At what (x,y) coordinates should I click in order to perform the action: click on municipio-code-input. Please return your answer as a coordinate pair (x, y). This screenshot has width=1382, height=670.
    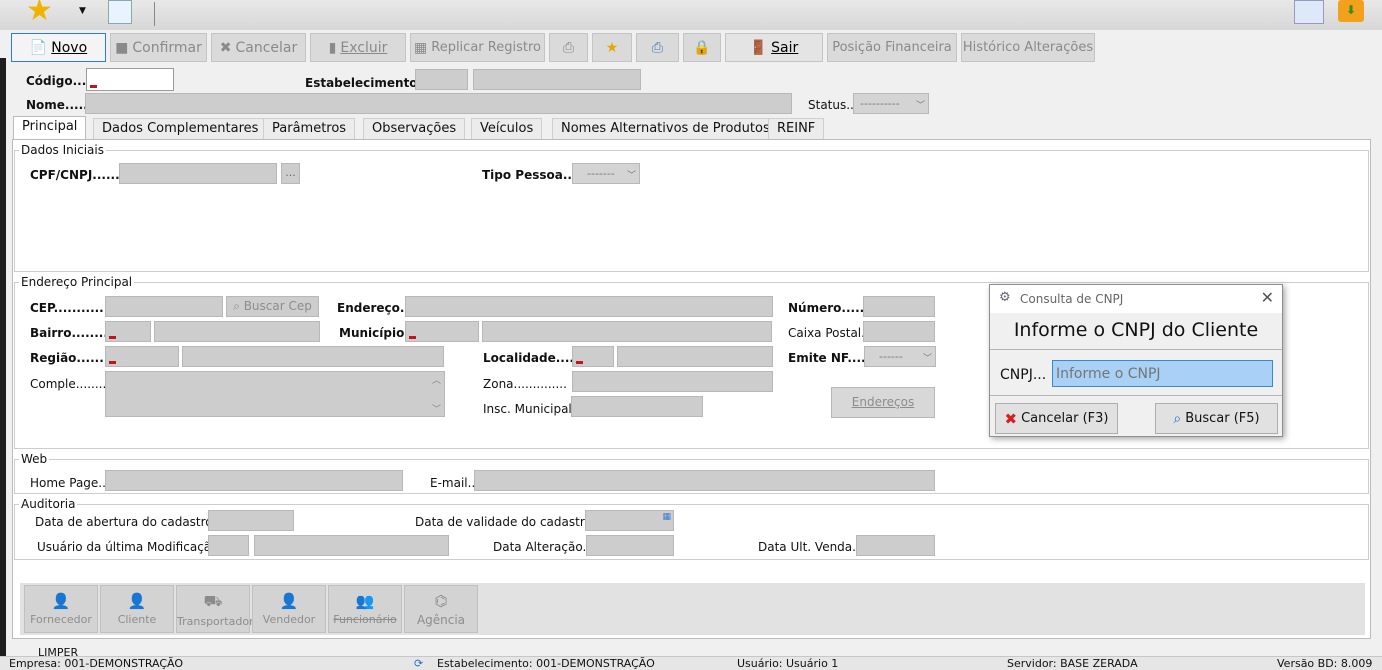
    Looking at the image, I should click on (442, 331).